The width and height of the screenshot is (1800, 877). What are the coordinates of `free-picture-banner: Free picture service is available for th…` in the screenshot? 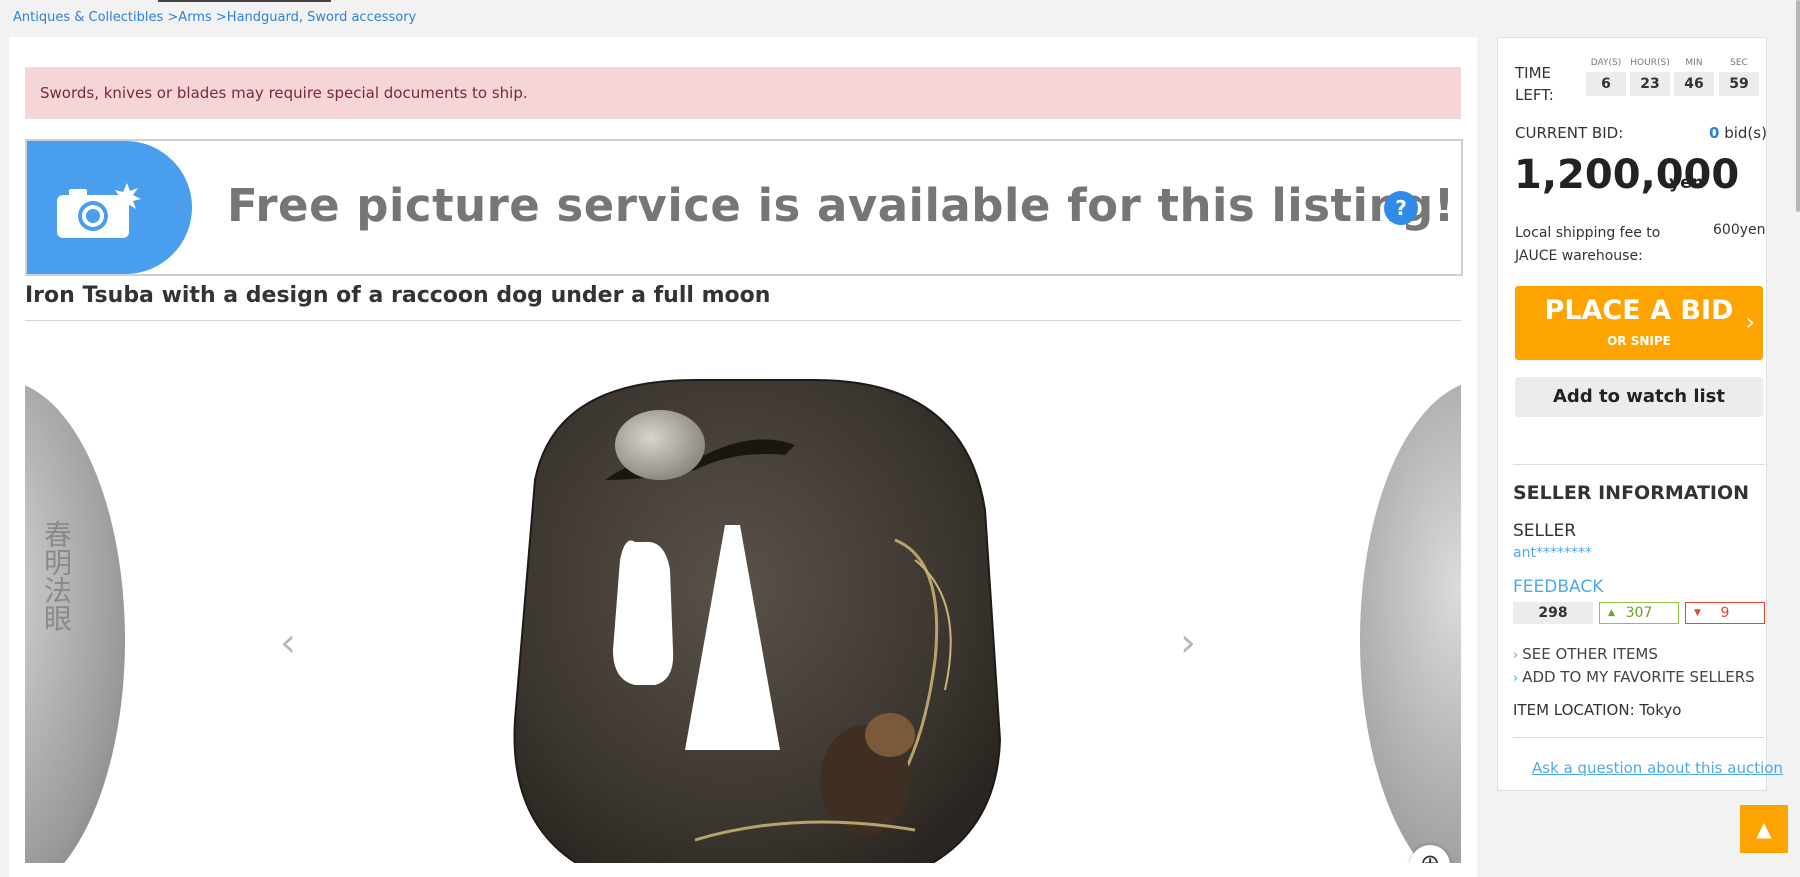 It's located at (744, 207).